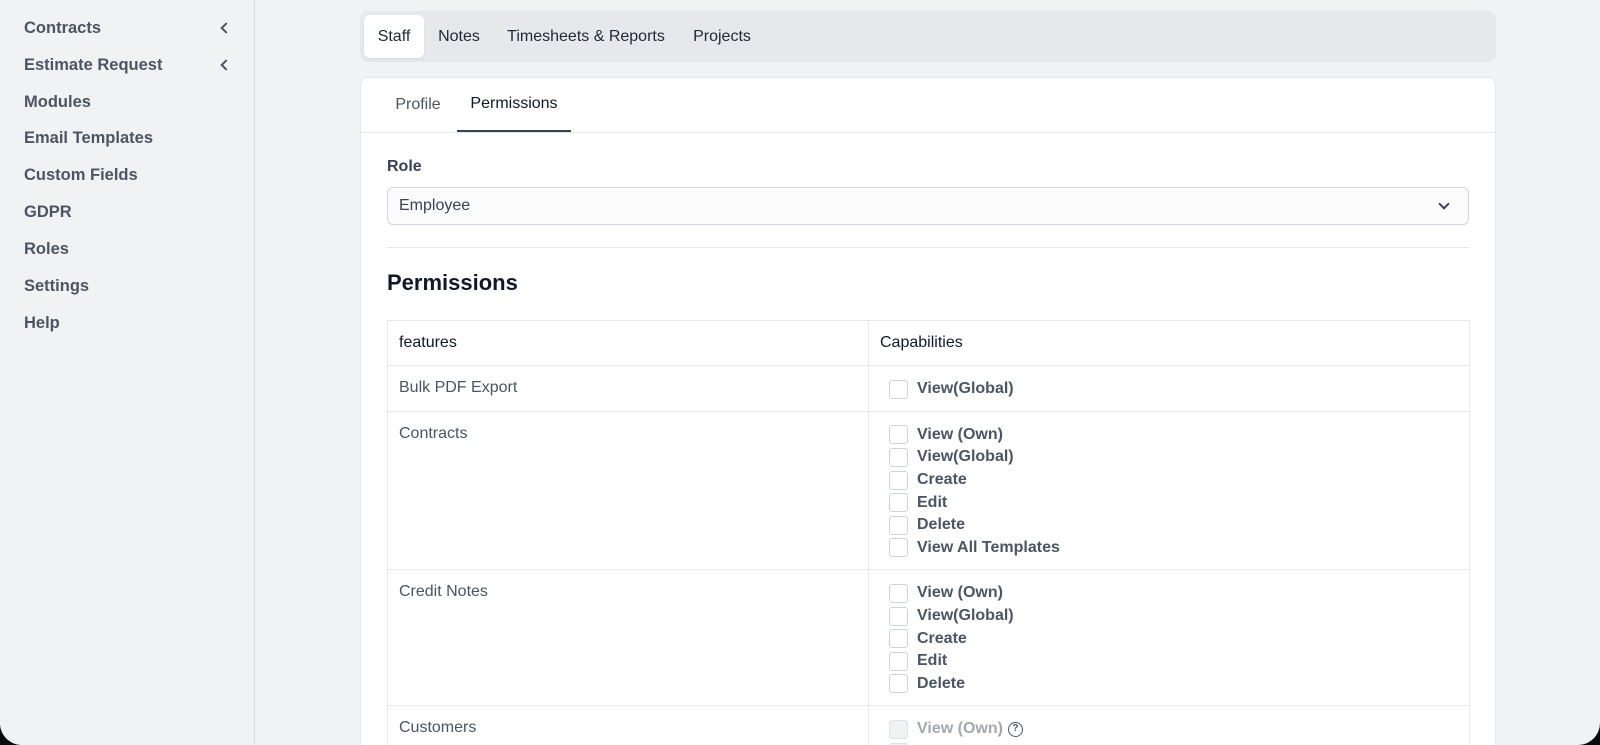  I want to click on feature-name: Contracts, so click(628, 490).